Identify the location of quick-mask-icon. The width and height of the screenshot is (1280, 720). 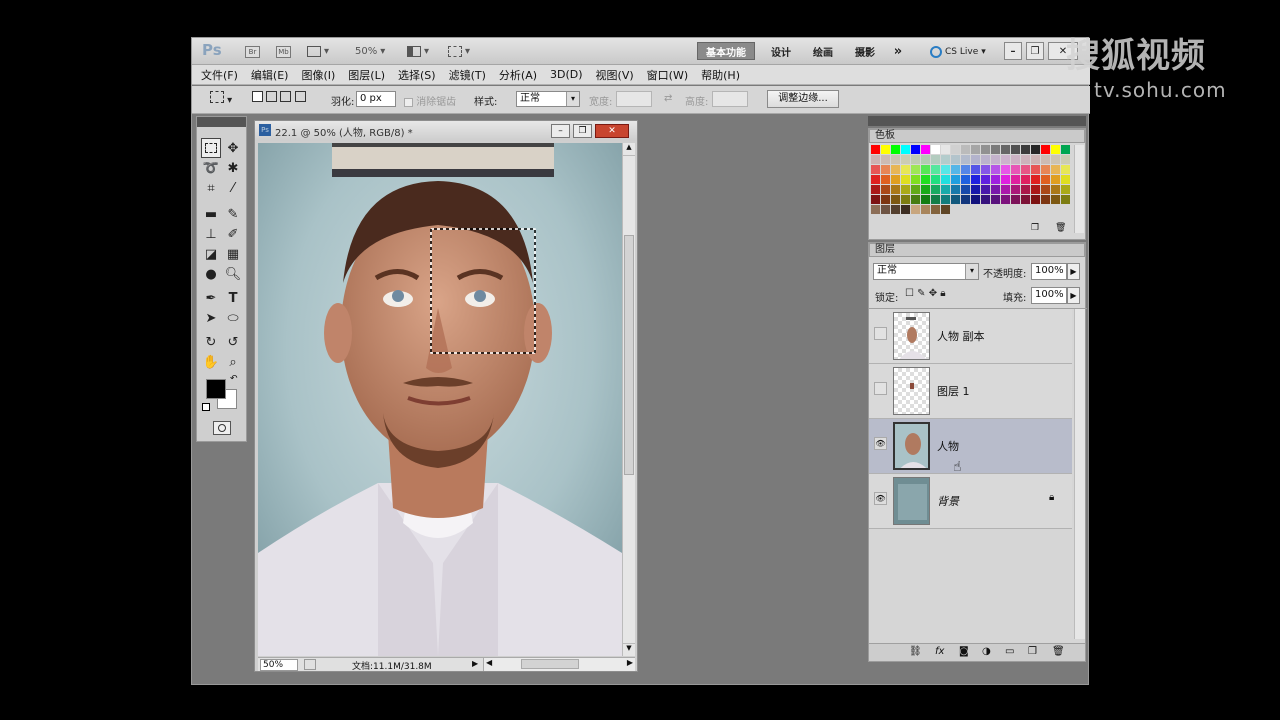
(222, 428).